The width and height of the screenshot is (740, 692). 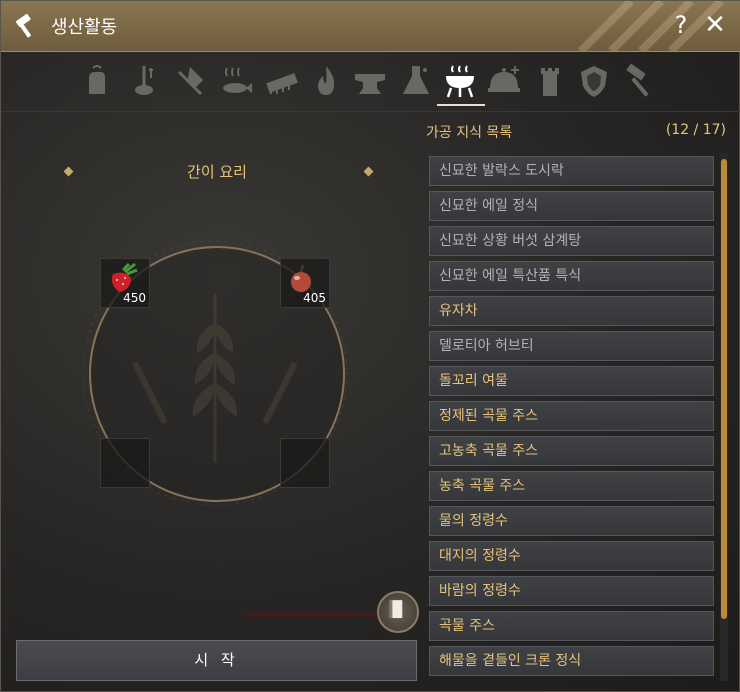 I want to click on shield-crest-icon, so click(x=594, y=81).